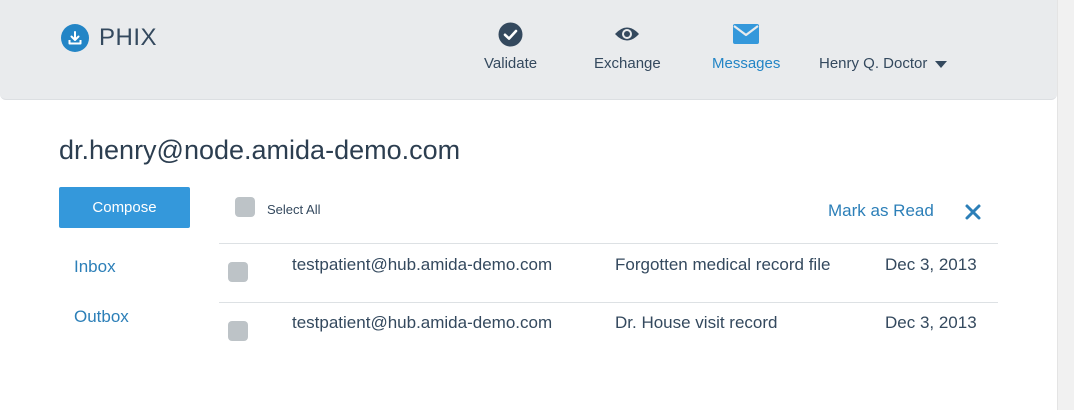 This screenshot has width=1074, height=410. I want to click on nav-validate: Validate, so click(510, 46).